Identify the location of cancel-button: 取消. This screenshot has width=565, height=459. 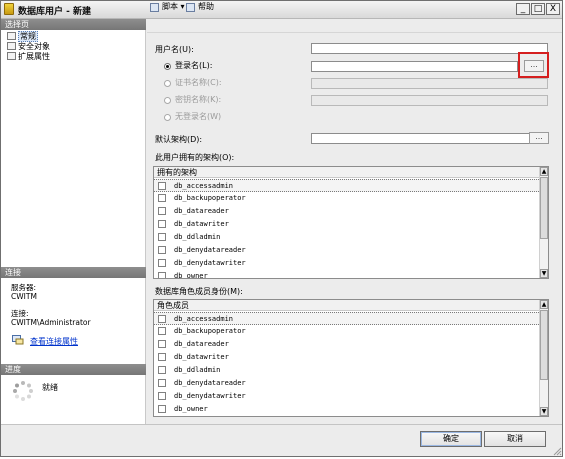
(515, 439).